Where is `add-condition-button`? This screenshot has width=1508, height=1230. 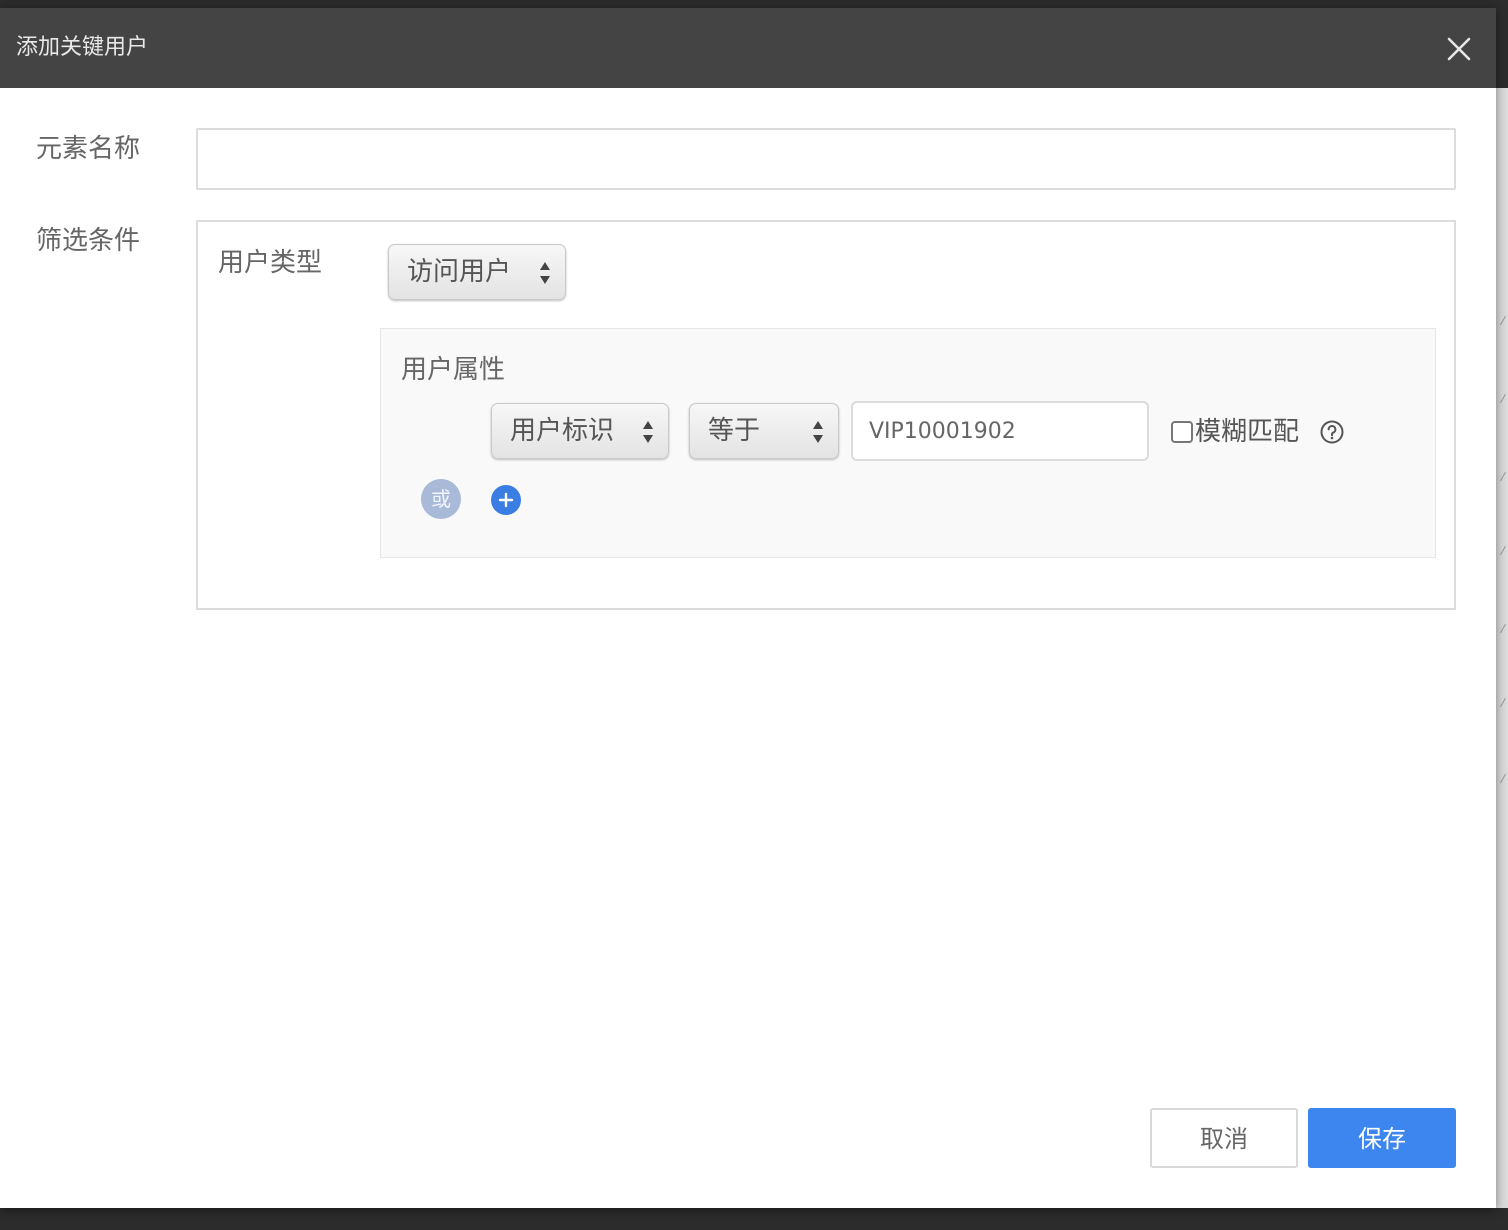
add-condition-button is located at coordinates (506, 500).